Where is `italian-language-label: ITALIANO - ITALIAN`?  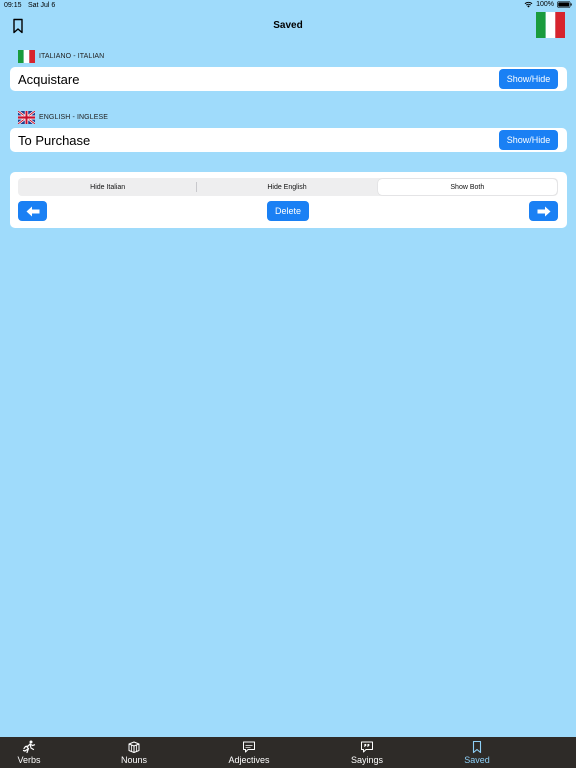 italian-language-label: ITALIANO - ITALIAN is located at coordinates (61, 56).